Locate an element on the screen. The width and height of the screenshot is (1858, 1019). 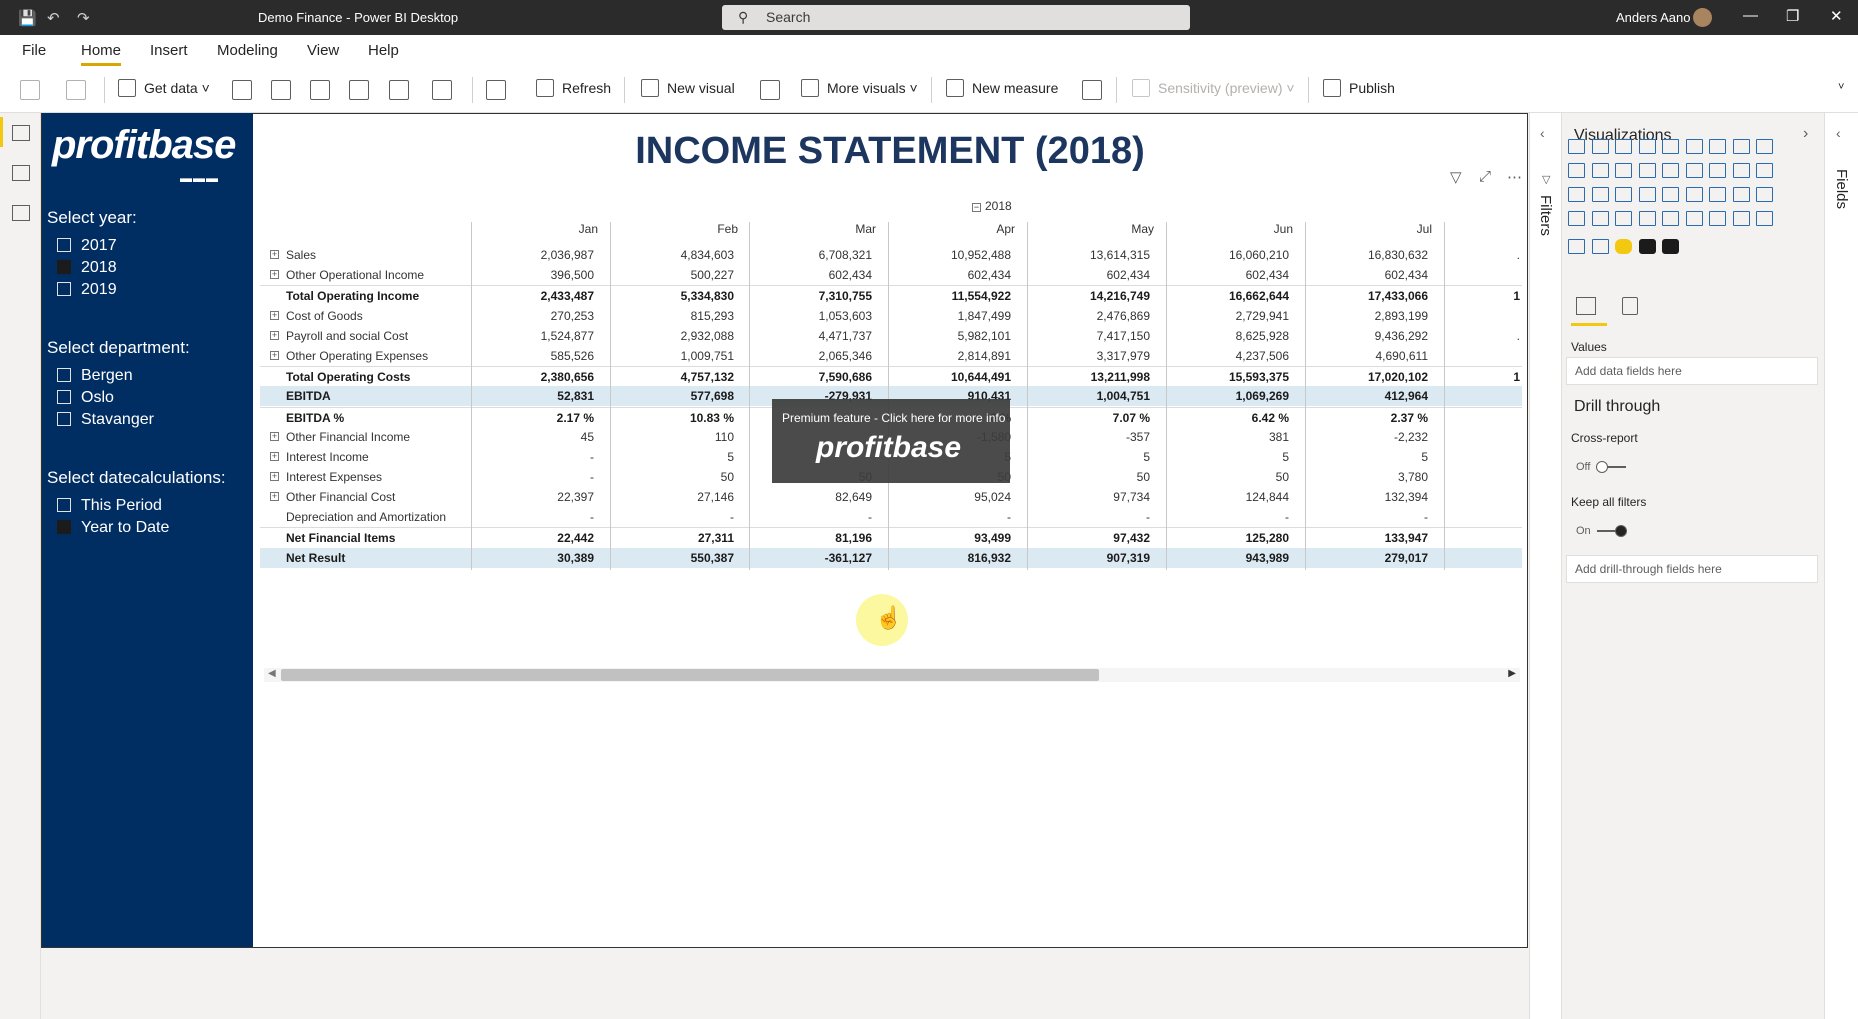
clustered-bar-icon is located at coordinates (1623, 146).